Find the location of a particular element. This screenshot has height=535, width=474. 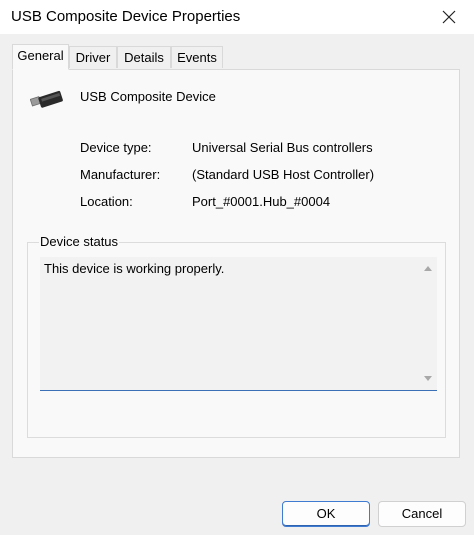

location-label: Location: is located at coordinates (106, 201).